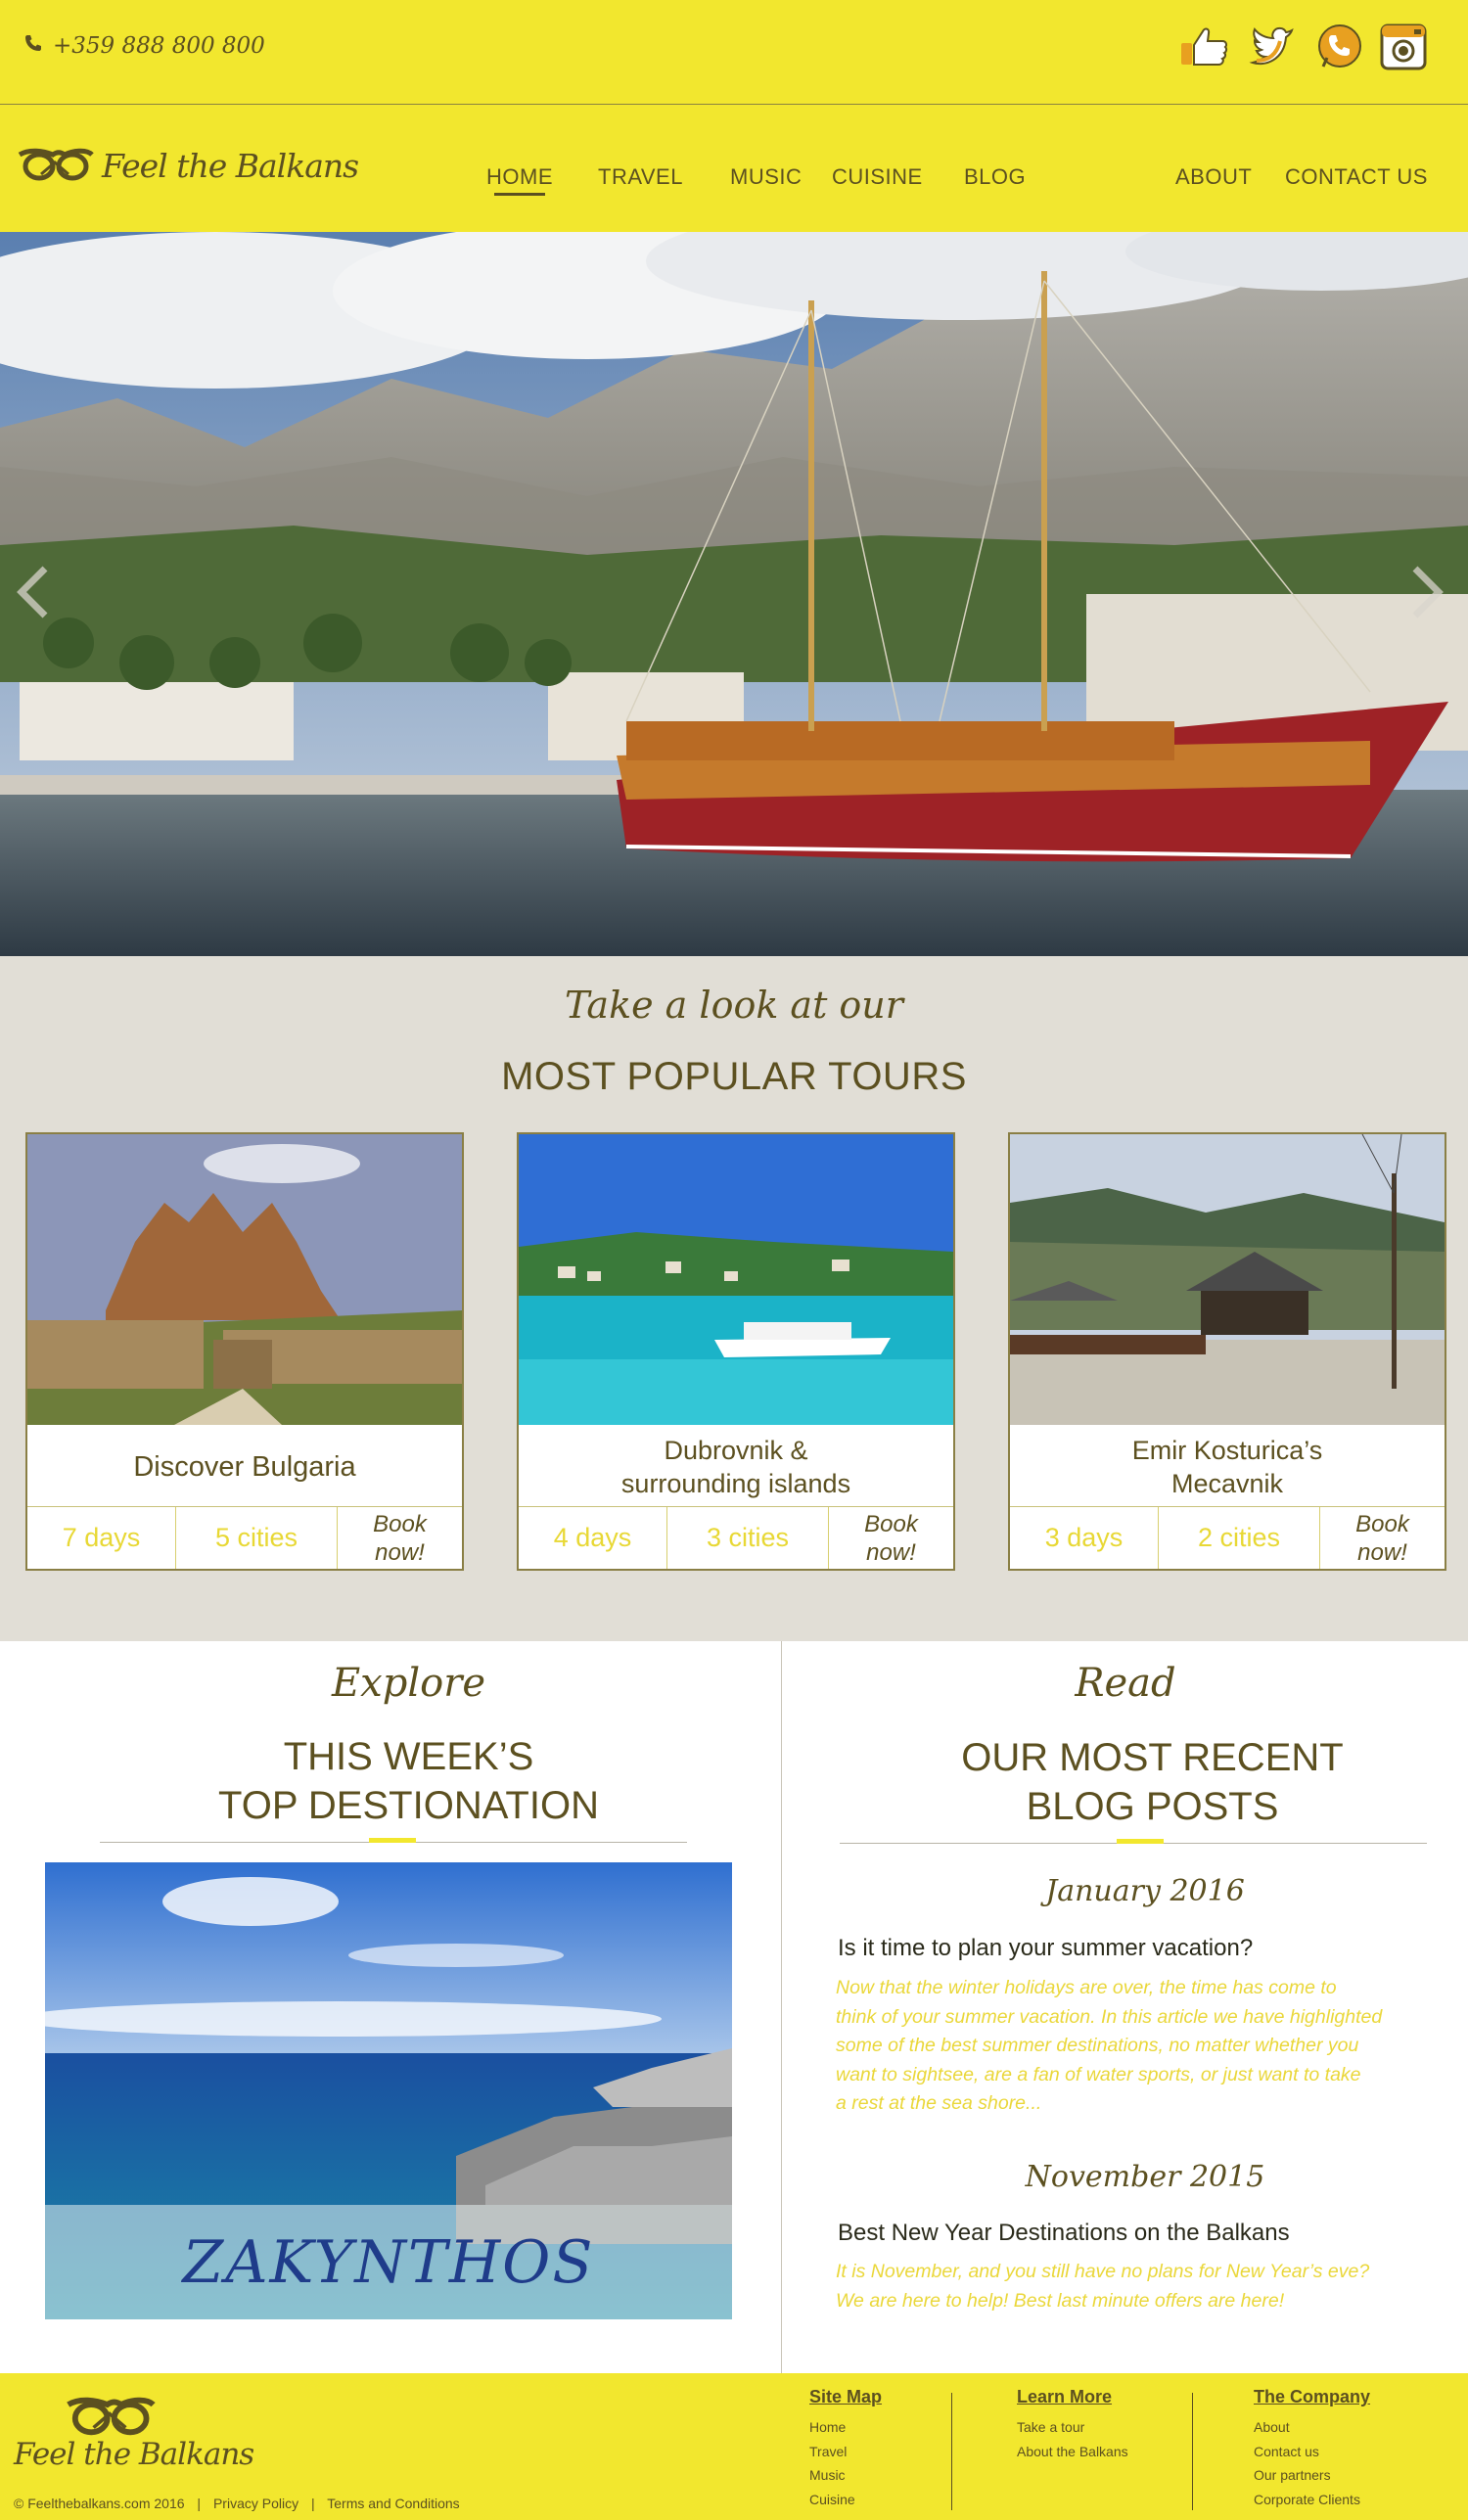  I want to click on footer-link: Our partners, so click(1312, 2475).